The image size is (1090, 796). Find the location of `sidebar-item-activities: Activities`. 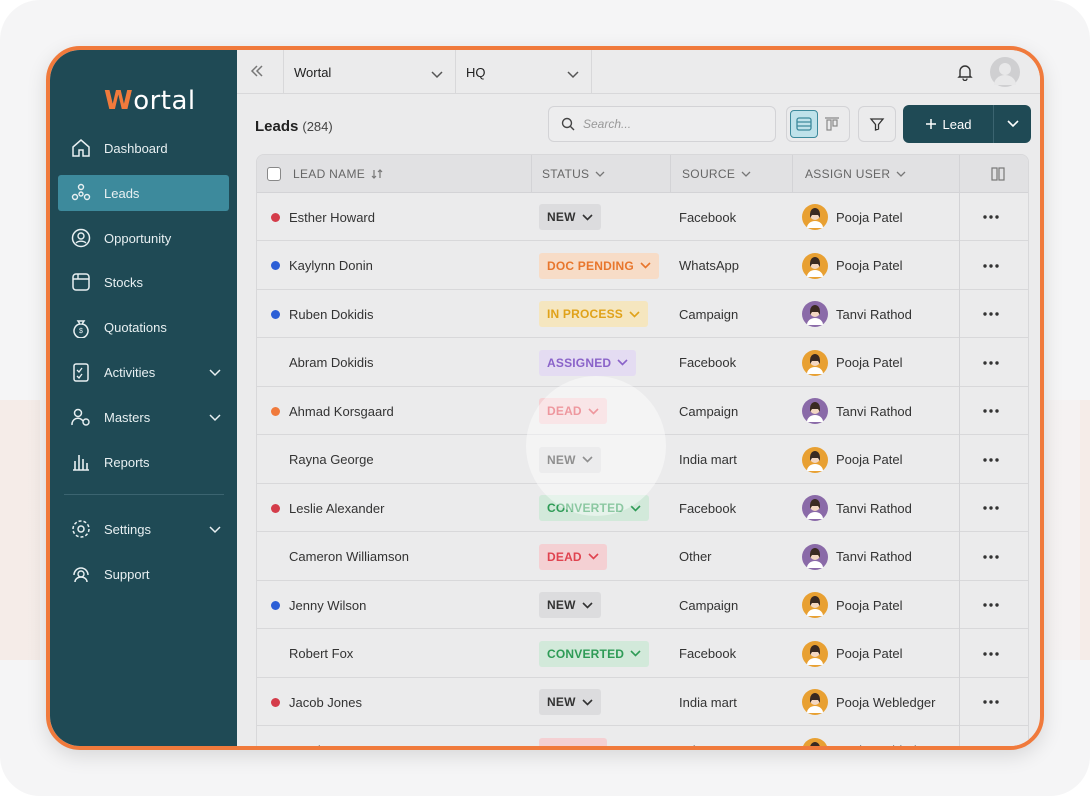

sidebar-item-activities: Activities is located at coordinates (143, 372).